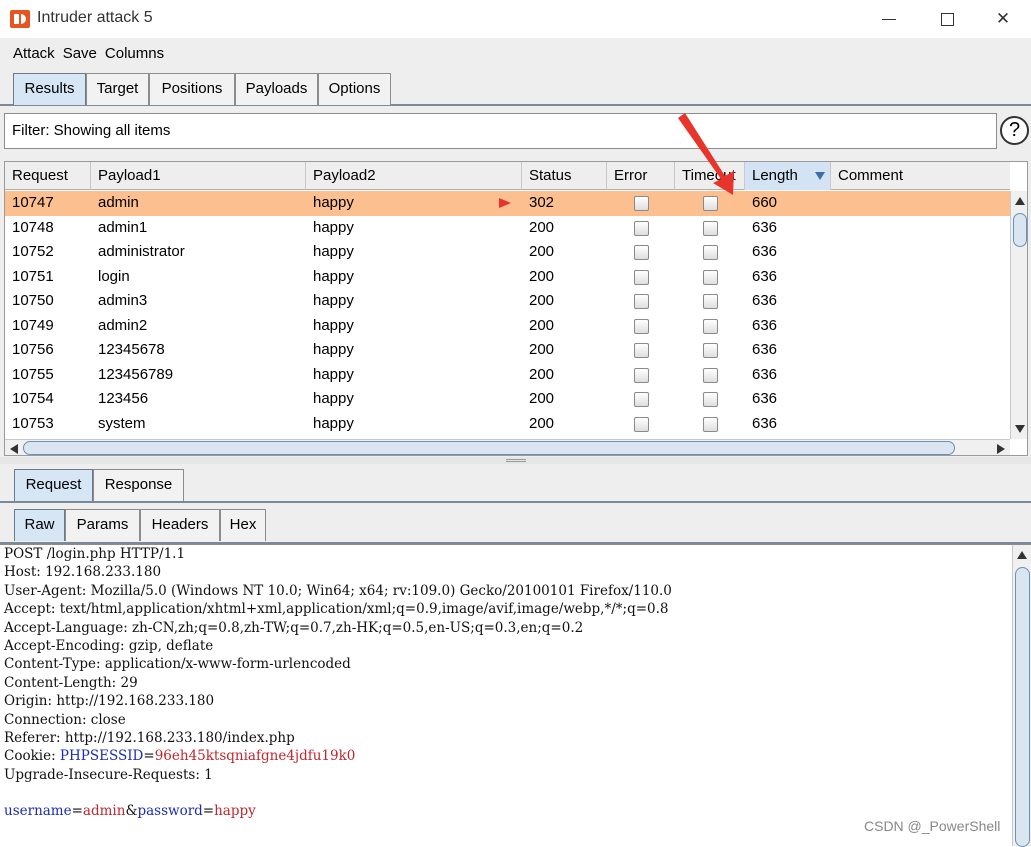  What do you see at coordinates (338, 554) in the screenshot?
I see `raw-line: POST /login.php HTTP/1.1` at bounding box center [338, 554].